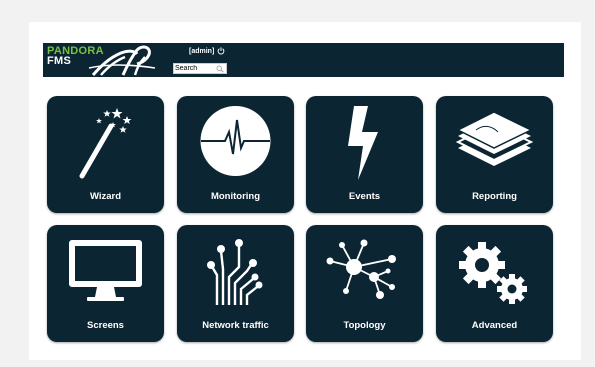  What do you see at coordinates (221, 51) in the screenshot?
I see `power-icon` at bounding box center [221, 51].